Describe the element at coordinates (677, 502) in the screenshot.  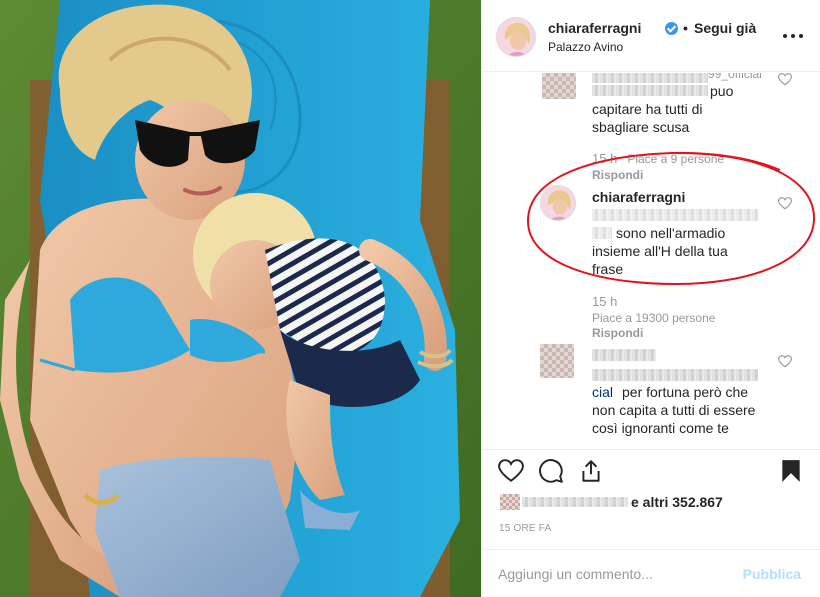
I see `likes-count: e altri 352.867` at that location.